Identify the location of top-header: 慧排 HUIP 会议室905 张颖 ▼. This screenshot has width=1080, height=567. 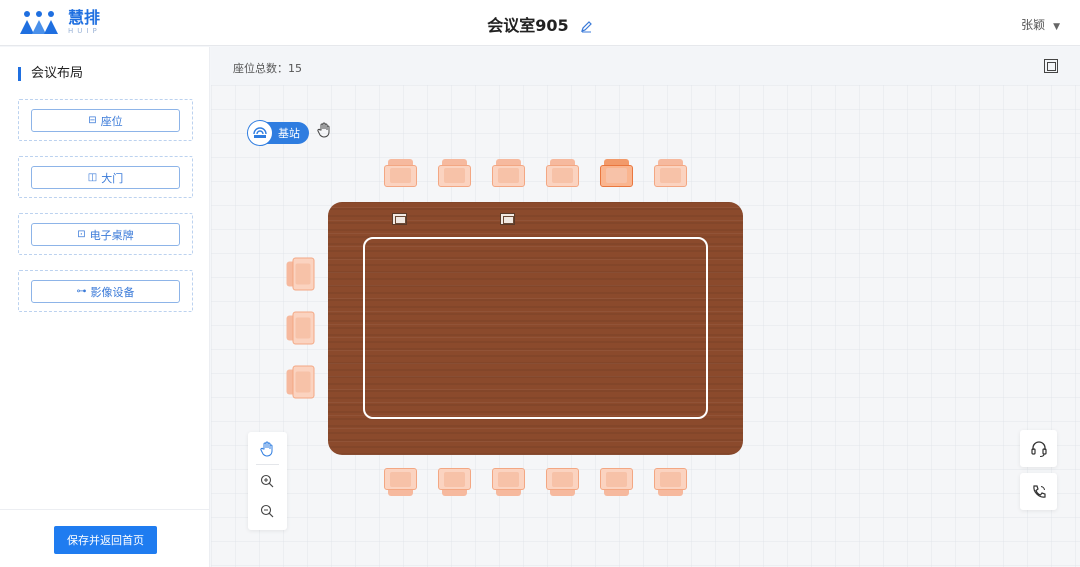
(540, 23).